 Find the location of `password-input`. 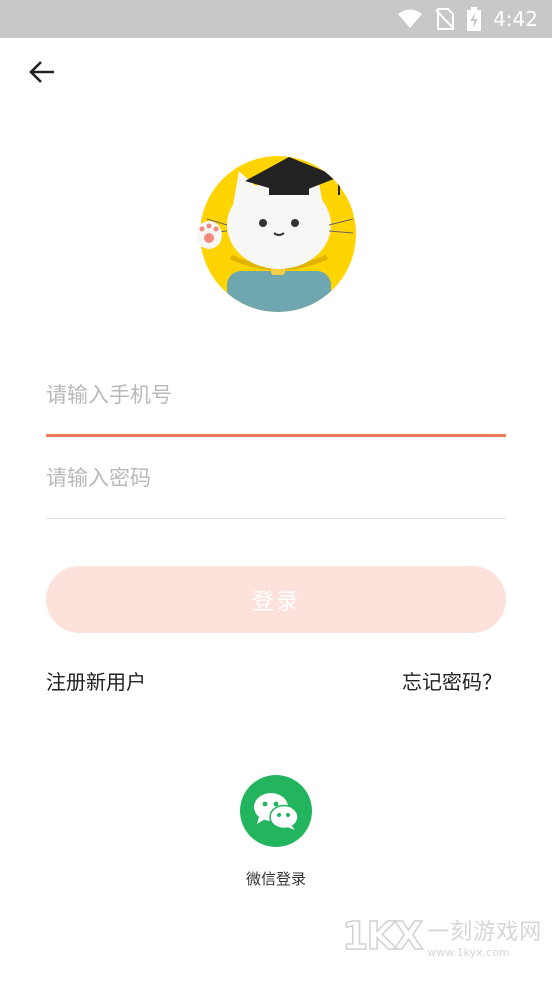

password-input is located at coordinates (276, 478).